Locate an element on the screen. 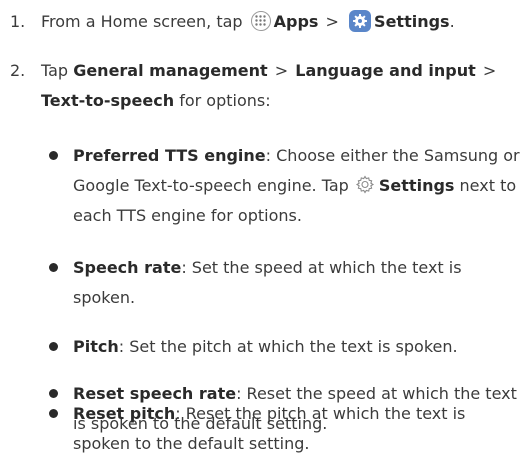  list-item-term: Pitch is located at coordinates (96, 346).